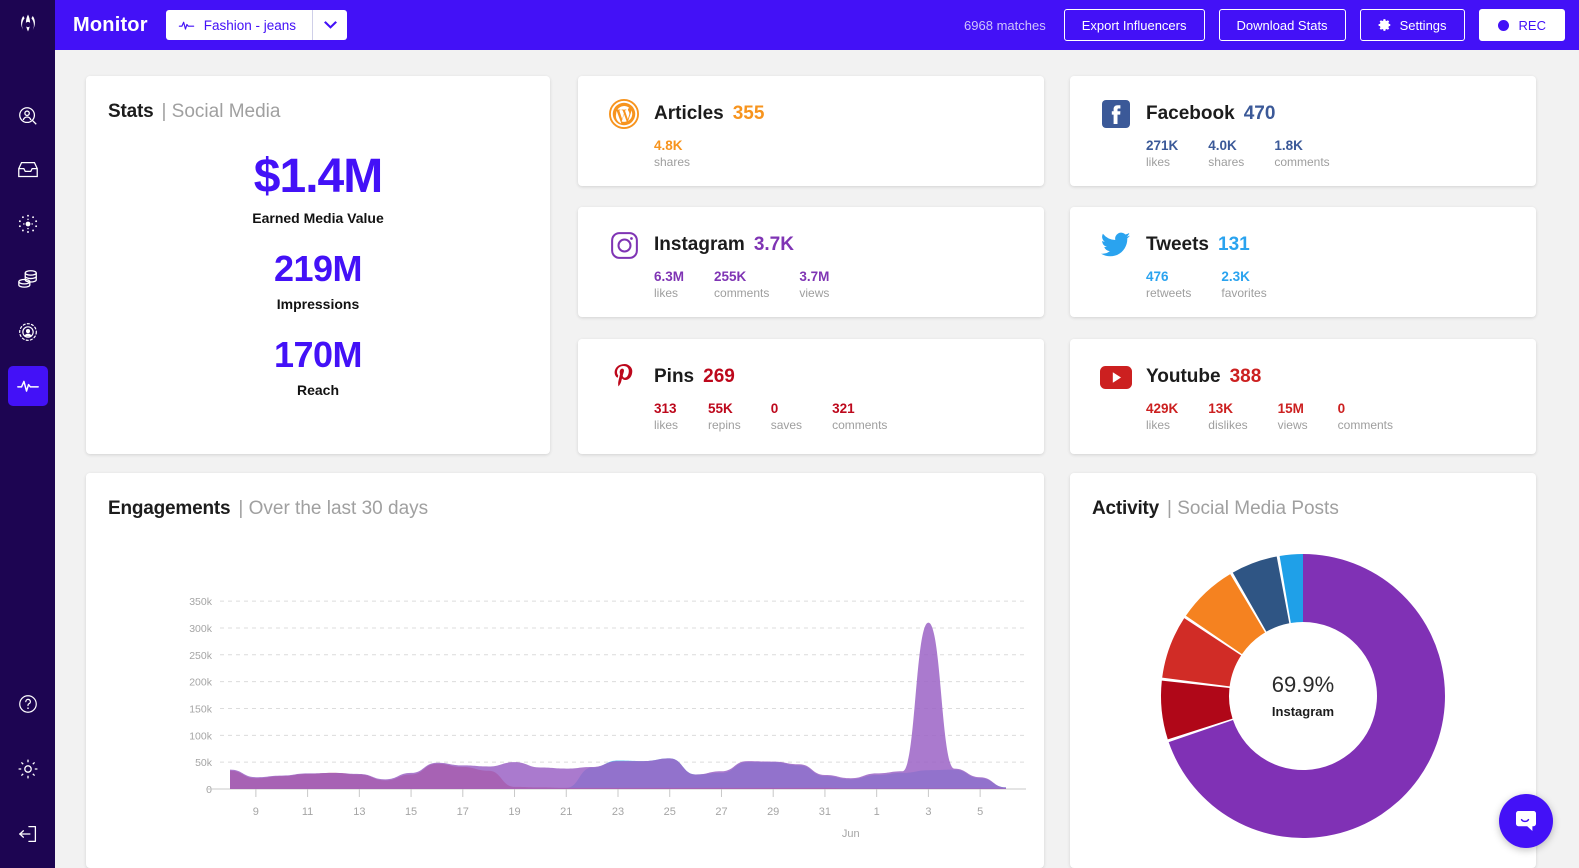 The width and height of the screenshot is (1579, 868). Describe the element at coordinates (814, 276) in the screenshot. I see `metric-value: 3.7M` at that location.